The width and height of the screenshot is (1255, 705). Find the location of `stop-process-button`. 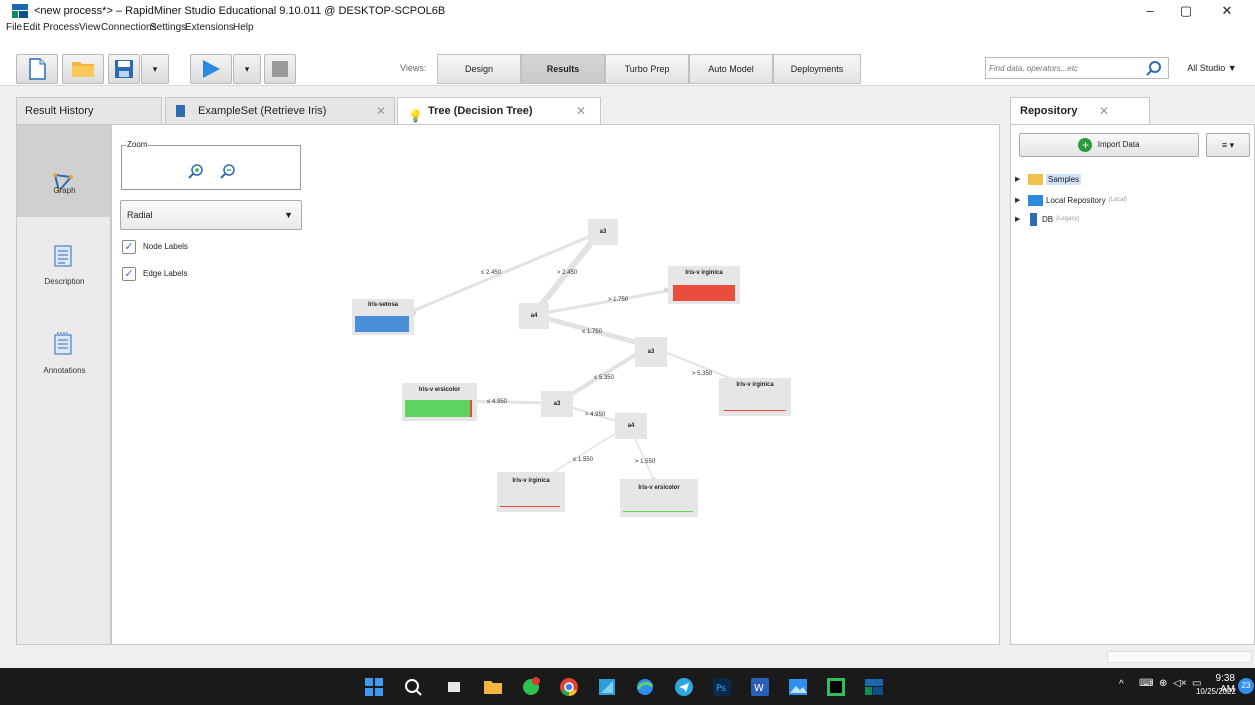

stop-process-button is located at coordinates (280, 69).